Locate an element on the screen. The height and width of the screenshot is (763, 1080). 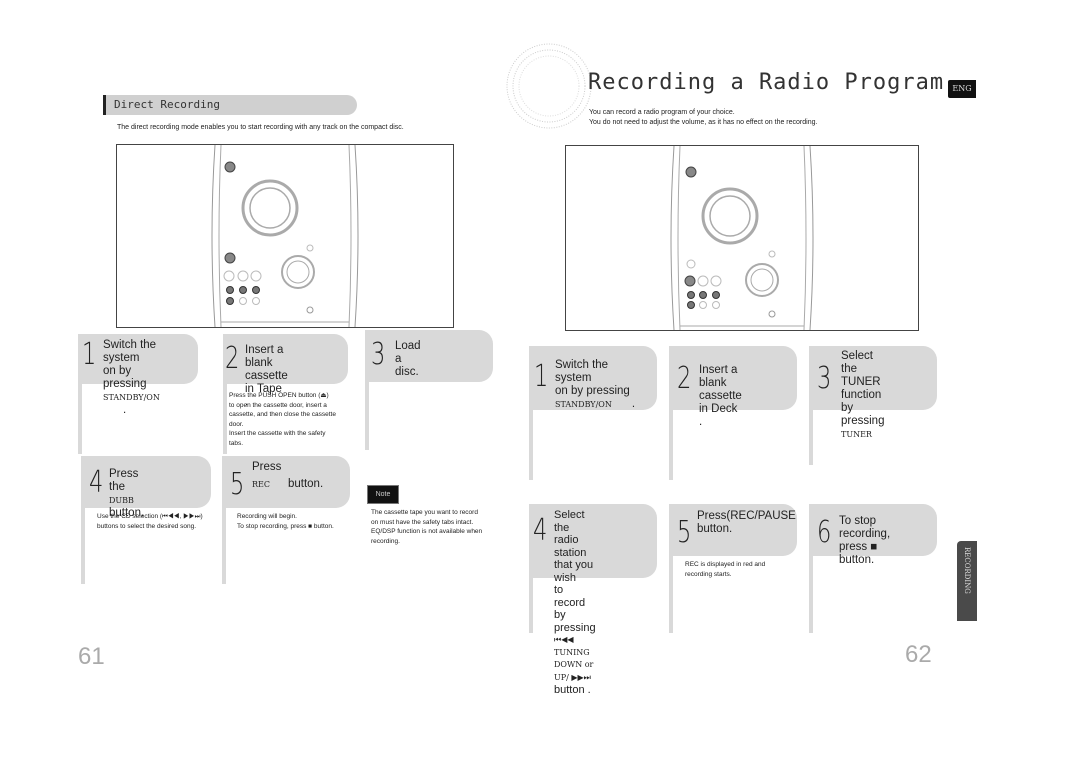
step-text: press ■ button. is located at coordinates (858, 553).